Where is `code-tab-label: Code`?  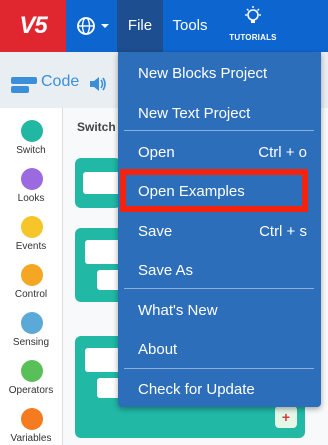
code-tab-label: Code is located at coordinates (60, 81).